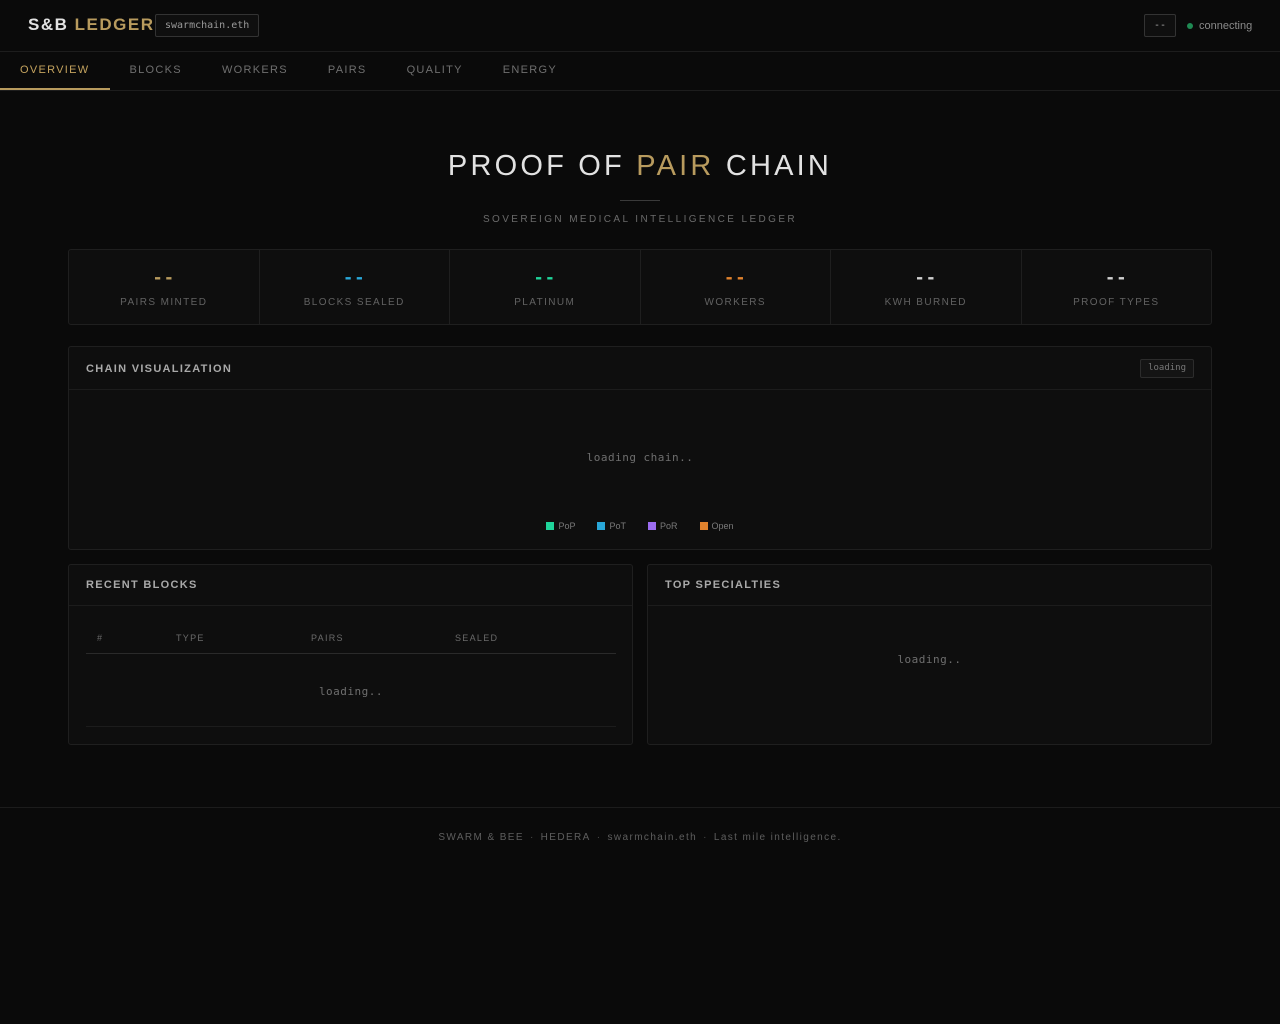  Describe the element at coordinates (722, 526) in the screenshot. I see `legend-label: Open` at that location.